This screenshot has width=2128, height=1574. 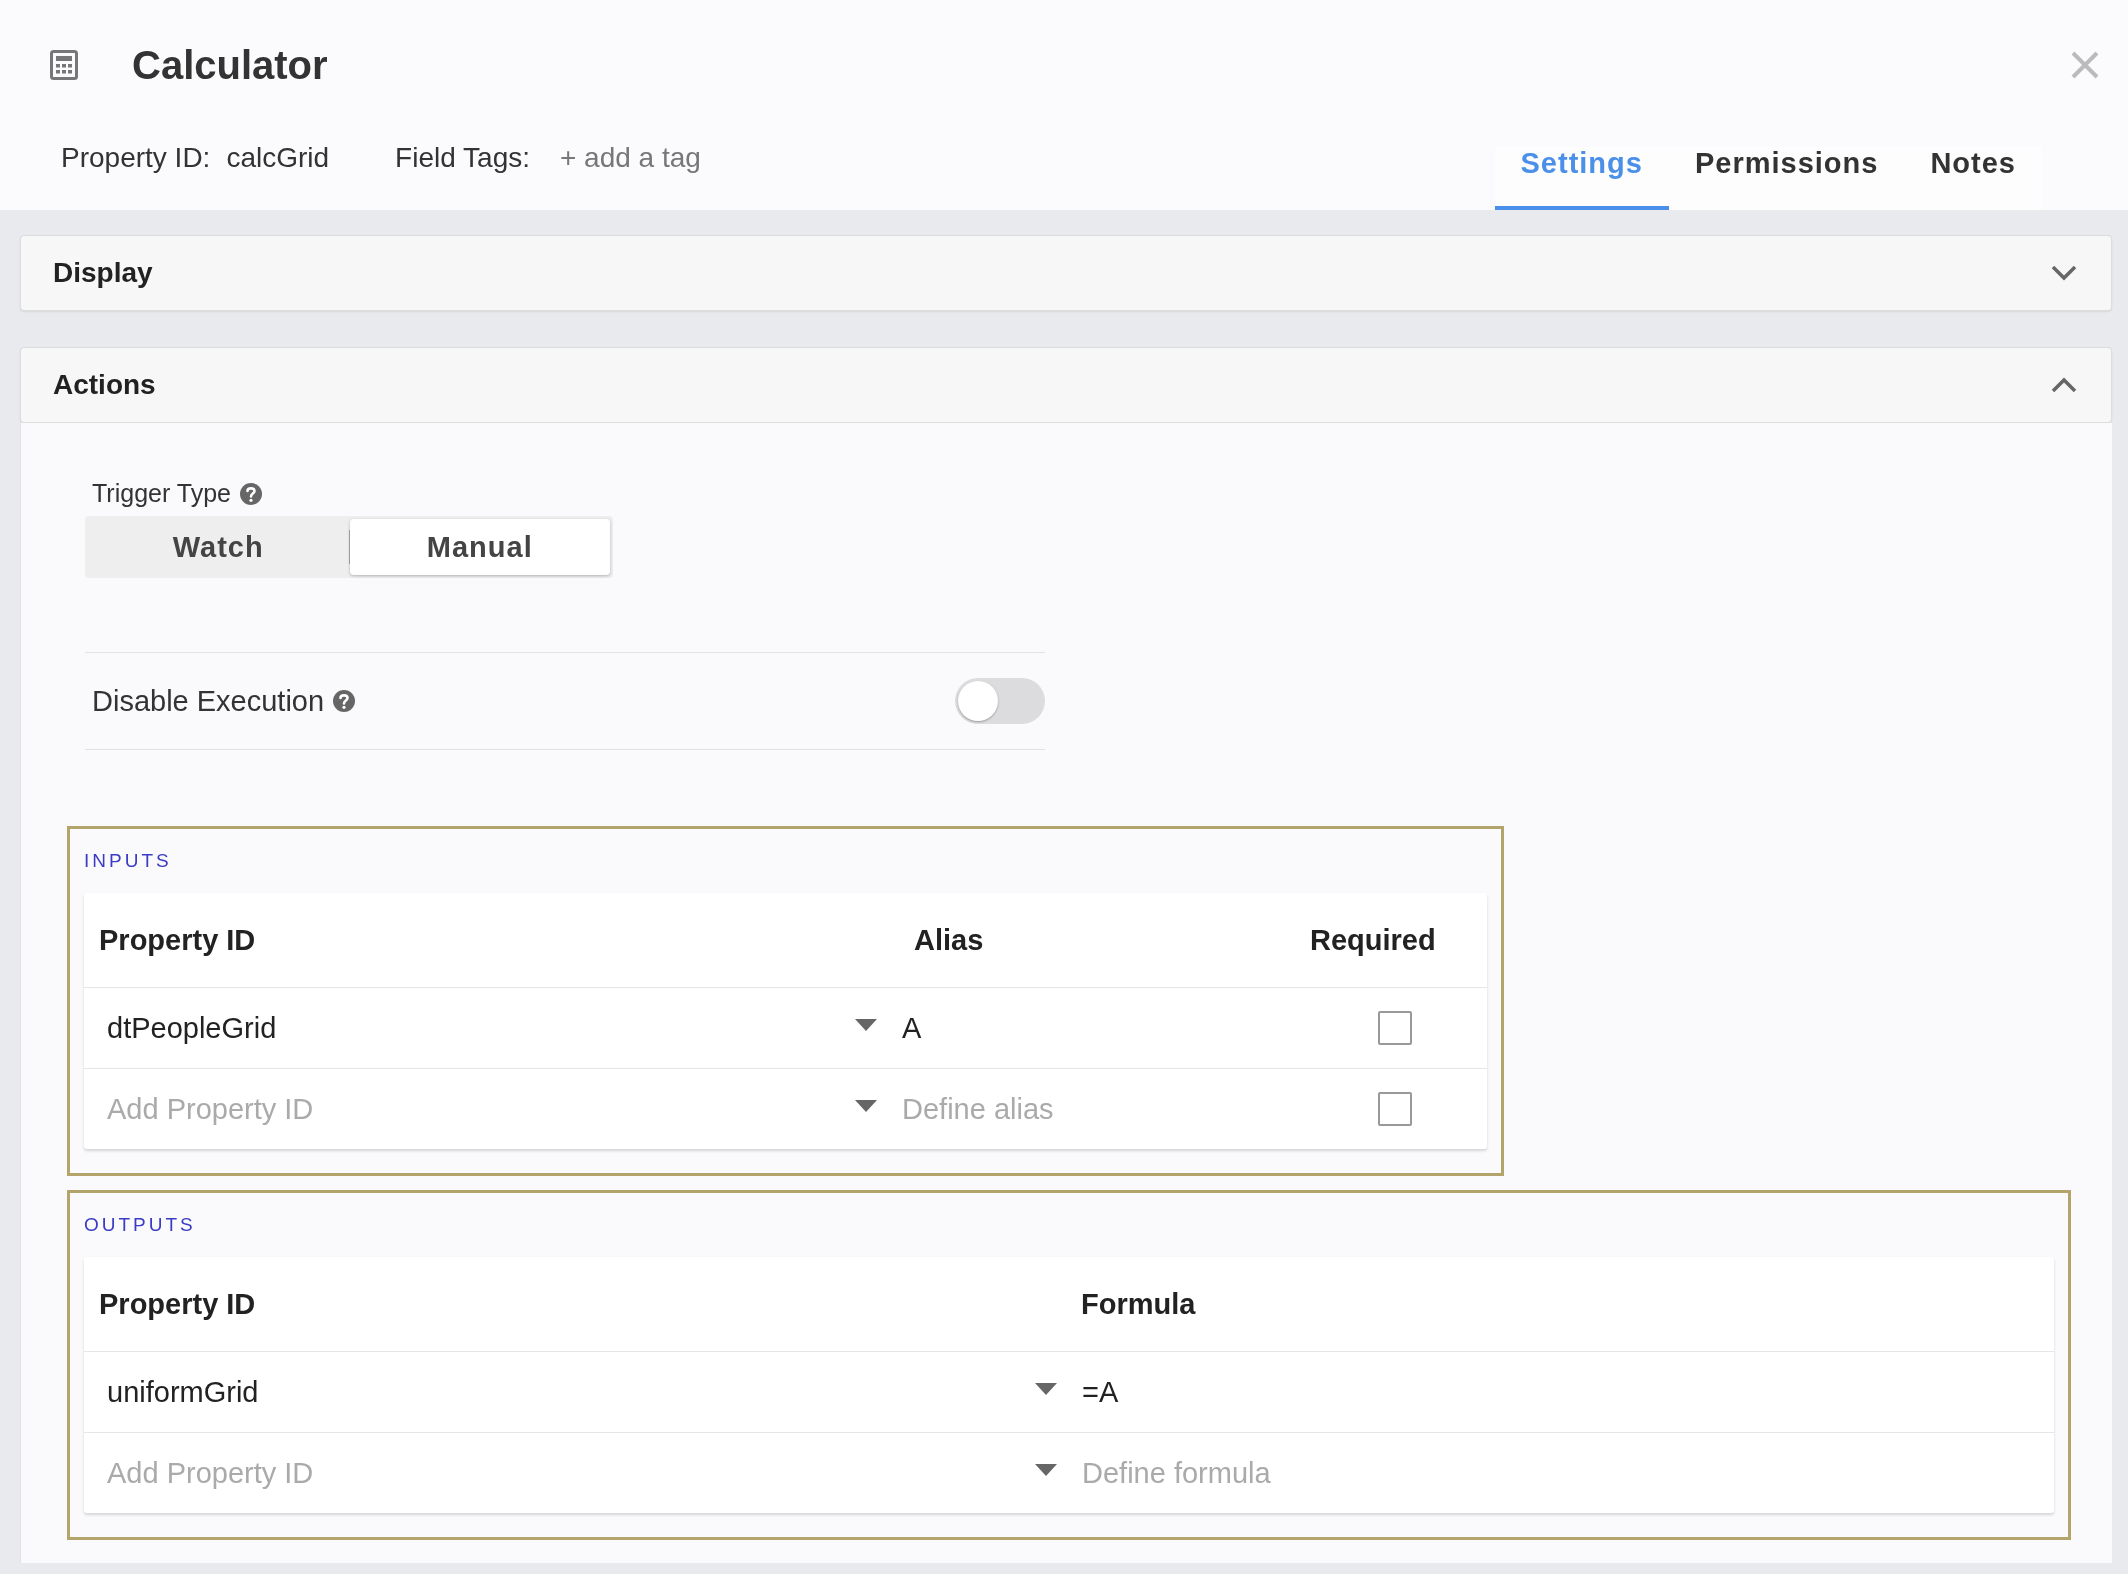 What do you see at coordinates (577, 1392) in the screenshot?
I see `property-id-dropdown: uniformGrid` at bounding box center [577, 1392].